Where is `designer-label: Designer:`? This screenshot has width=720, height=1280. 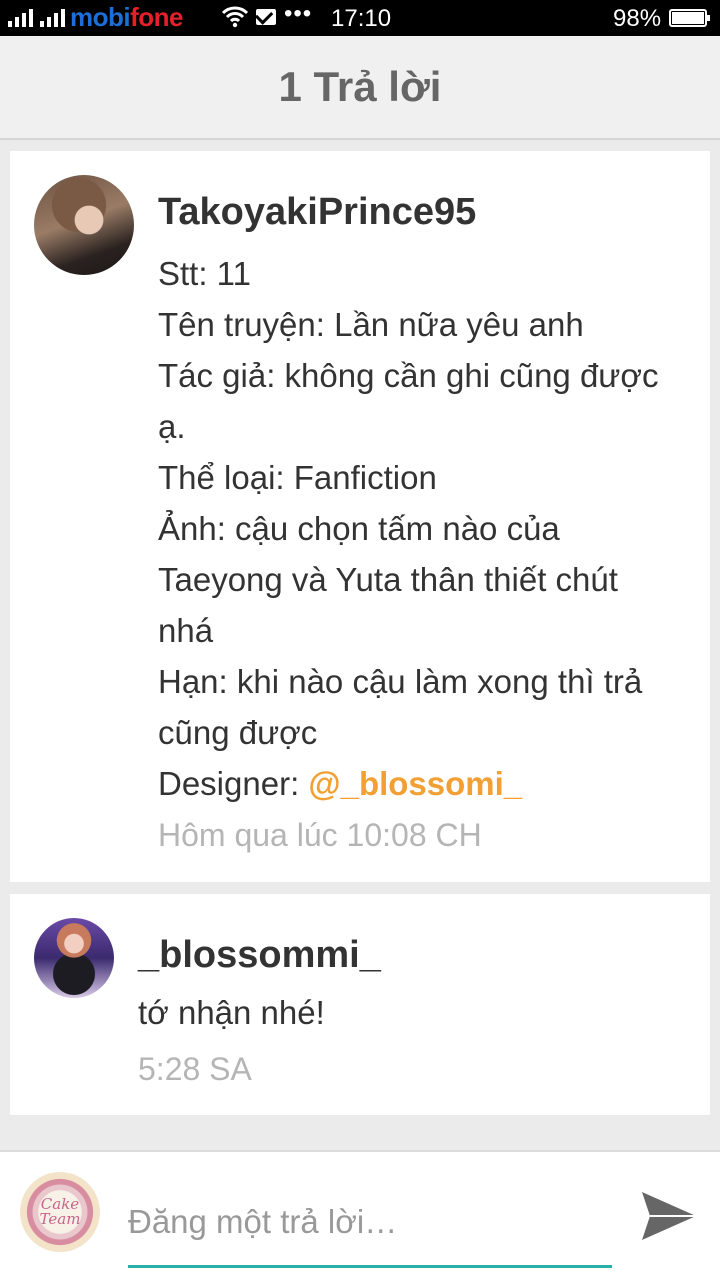 designer-label: Designer: is located at coordinates (233, 783).